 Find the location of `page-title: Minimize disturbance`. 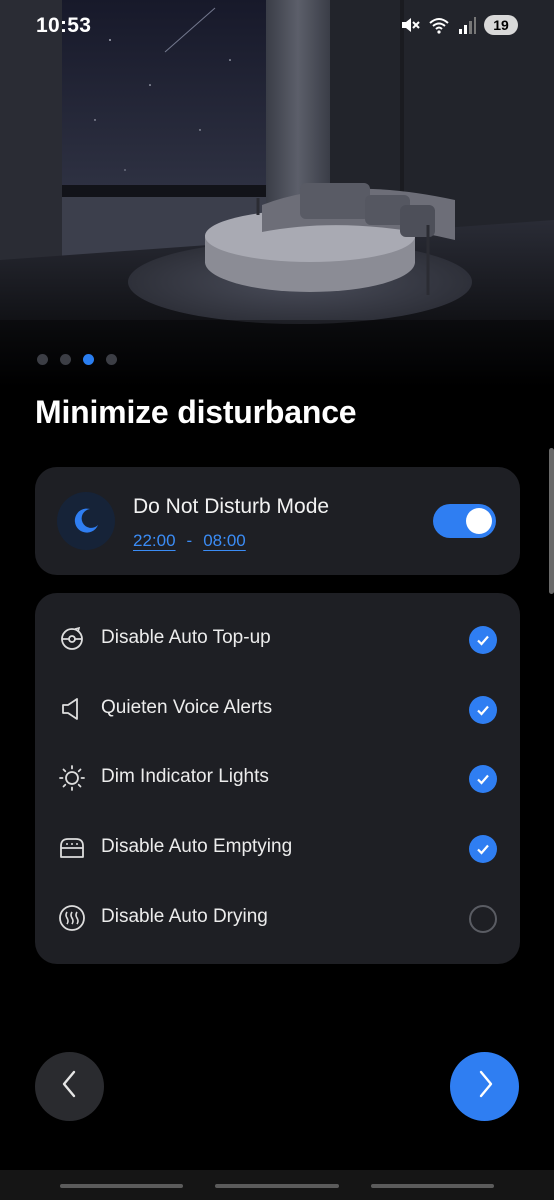

page-title: Minimize disturbance is located at coordinates (196, 412).